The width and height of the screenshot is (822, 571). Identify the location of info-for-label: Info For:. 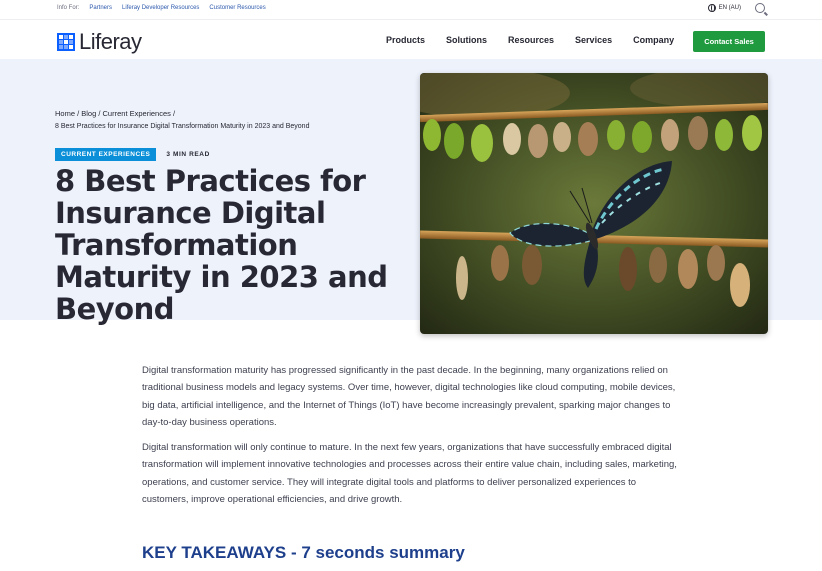
(68, 8).